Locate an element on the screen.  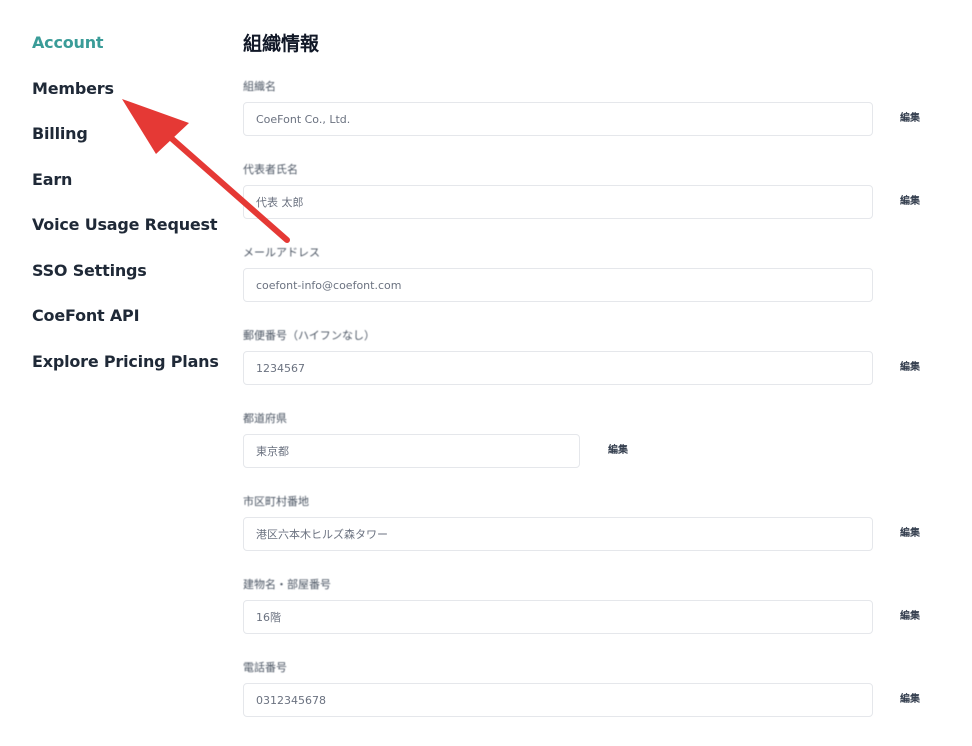
field-label: メールアドレス is located at coordinates (281, 252).